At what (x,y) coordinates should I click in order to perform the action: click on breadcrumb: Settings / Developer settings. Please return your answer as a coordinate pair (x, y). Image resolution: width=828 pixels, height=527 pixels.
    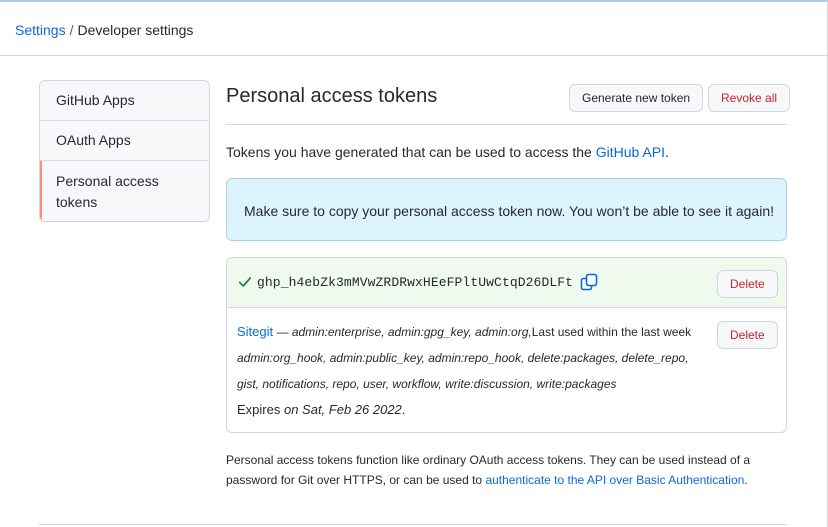
    Looking at the image, I should click on (104, 30).